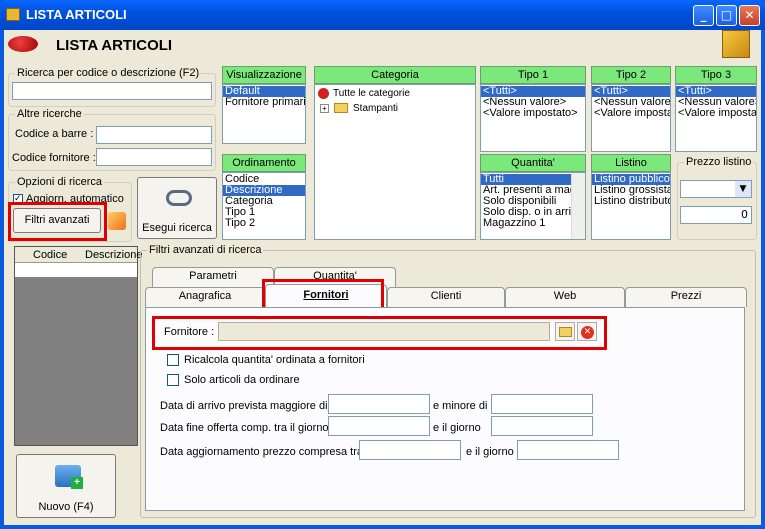 Image resolution: width=765 pixels, height=529 pixels. Describe the element at coordinates (173, 380) in the screenshot. I see `solo-ordinare-checkbox` at that location.